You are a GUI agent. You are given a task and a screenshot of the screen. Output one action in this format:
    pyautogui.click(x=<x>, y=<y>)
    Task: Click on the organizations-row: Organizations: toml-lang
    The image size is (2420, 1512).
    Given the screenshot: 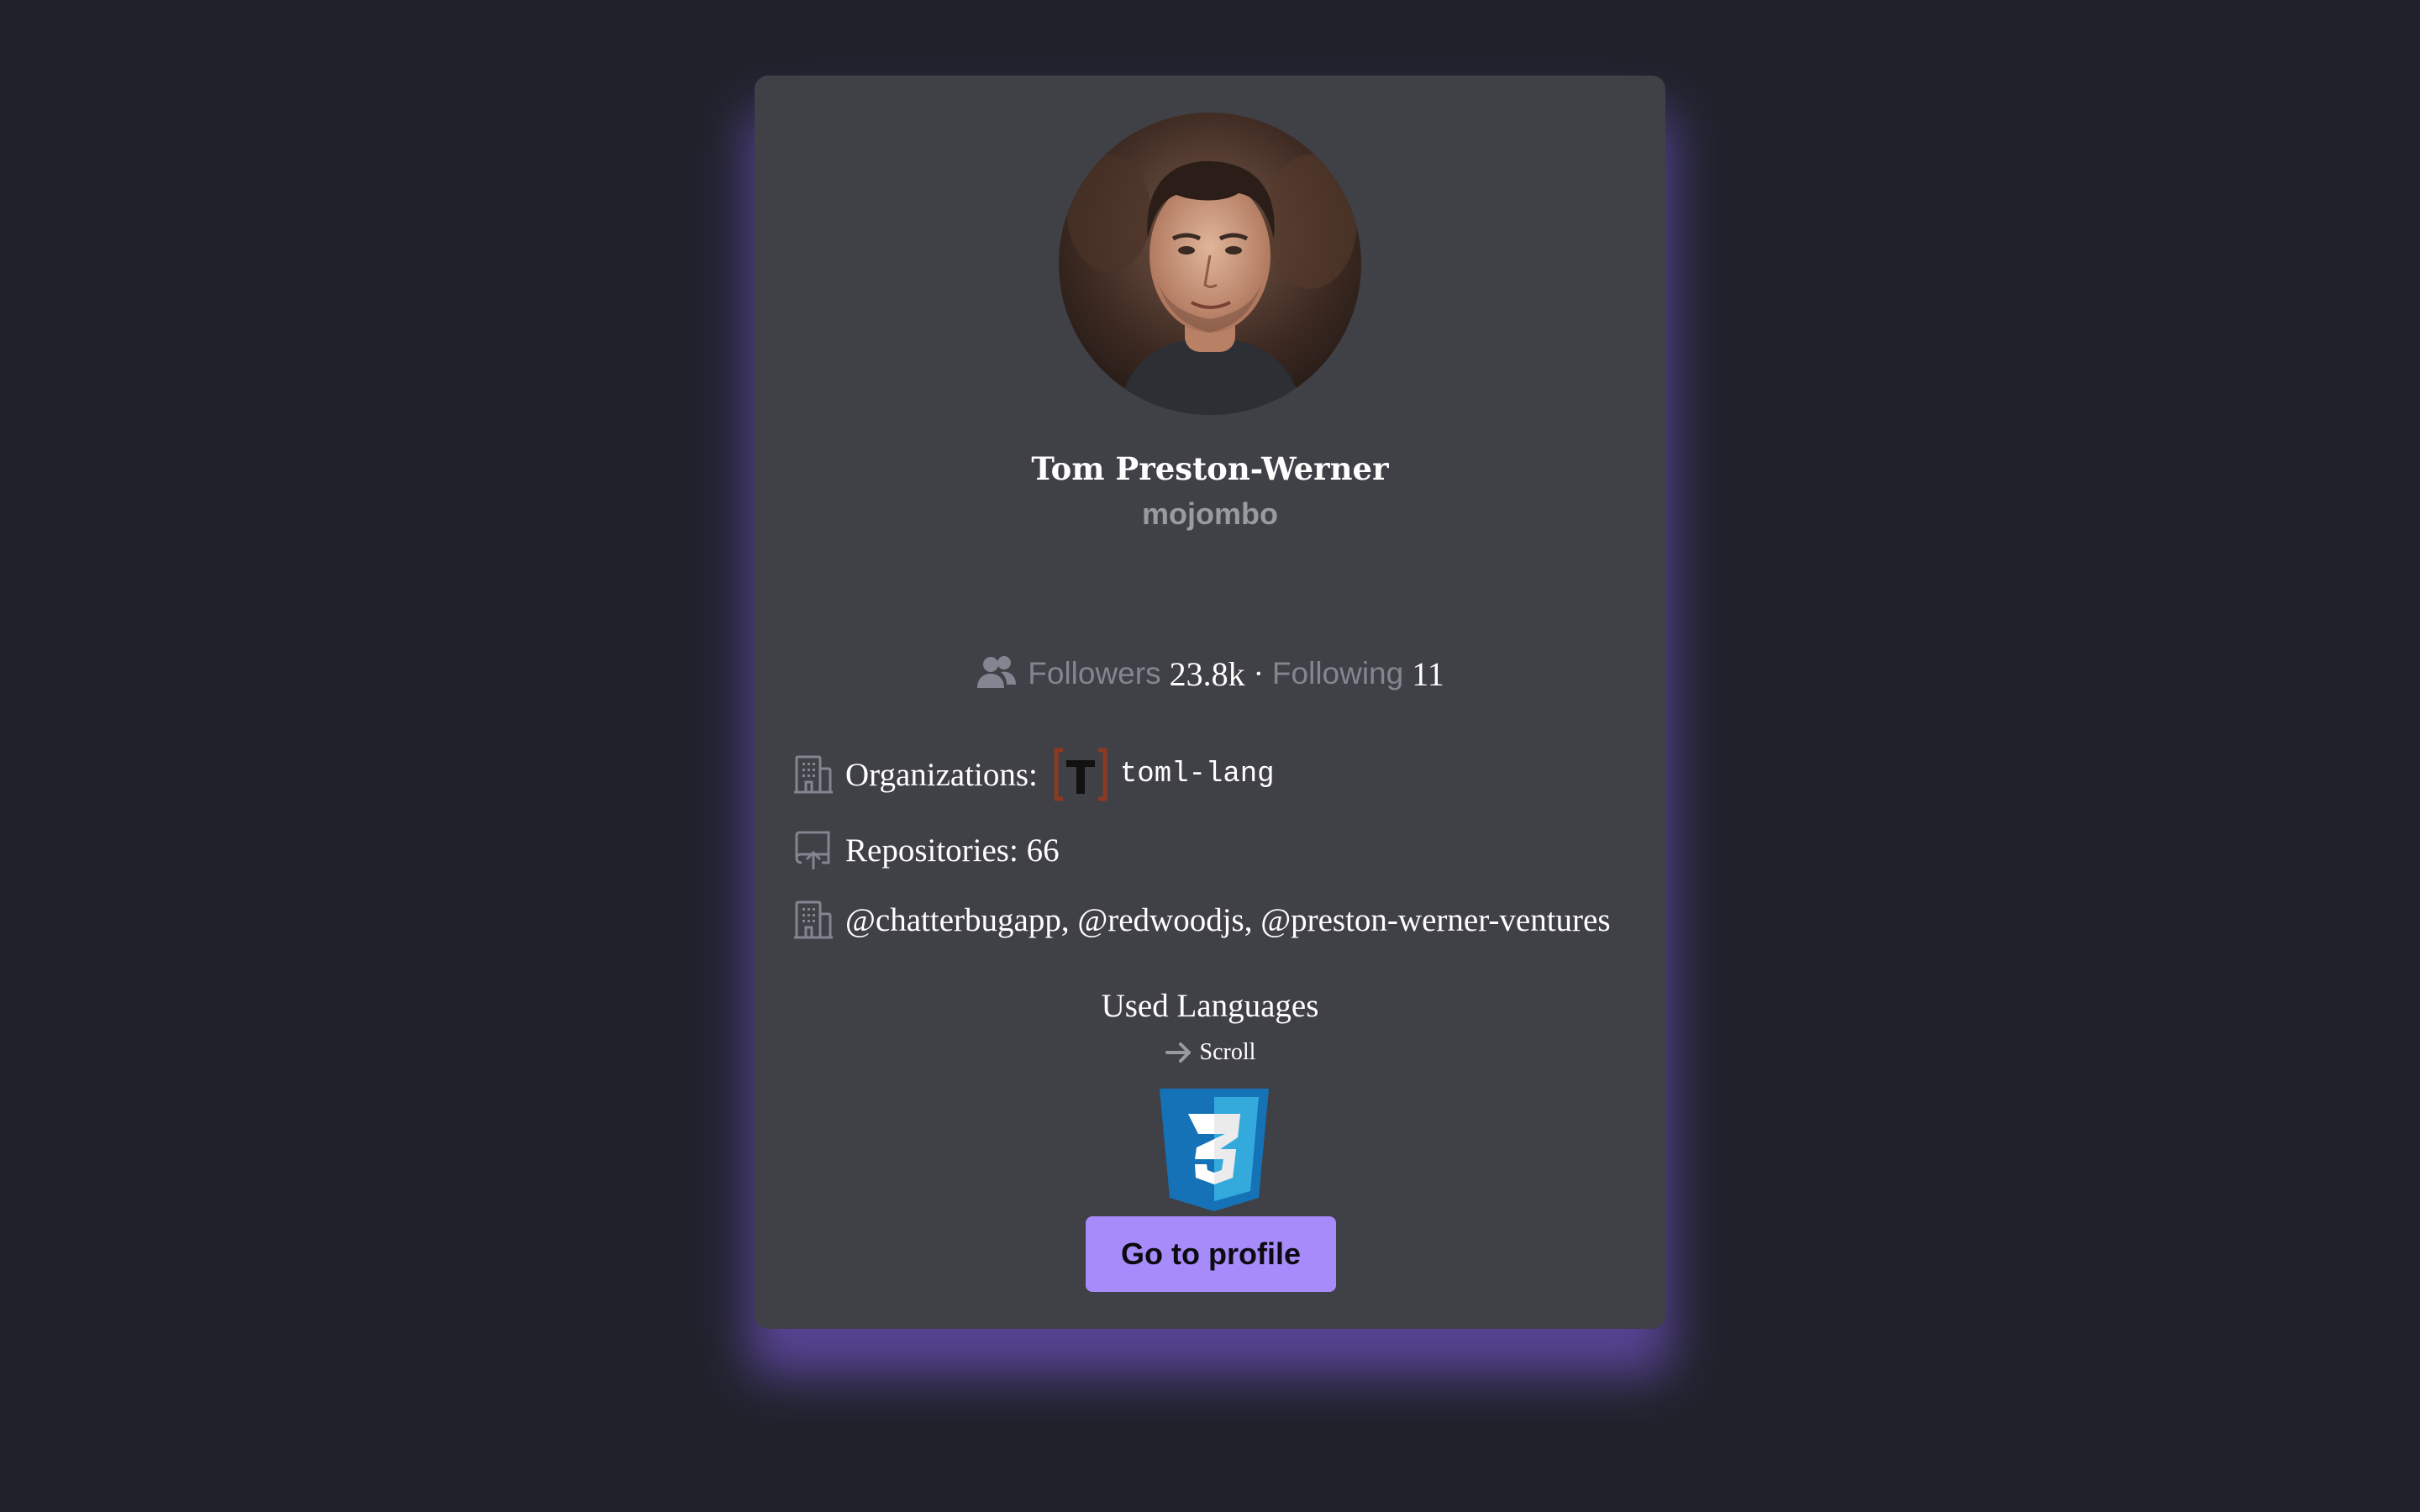 What is the action you would take?
    pyautogui.click(x=1034, y=774)
    